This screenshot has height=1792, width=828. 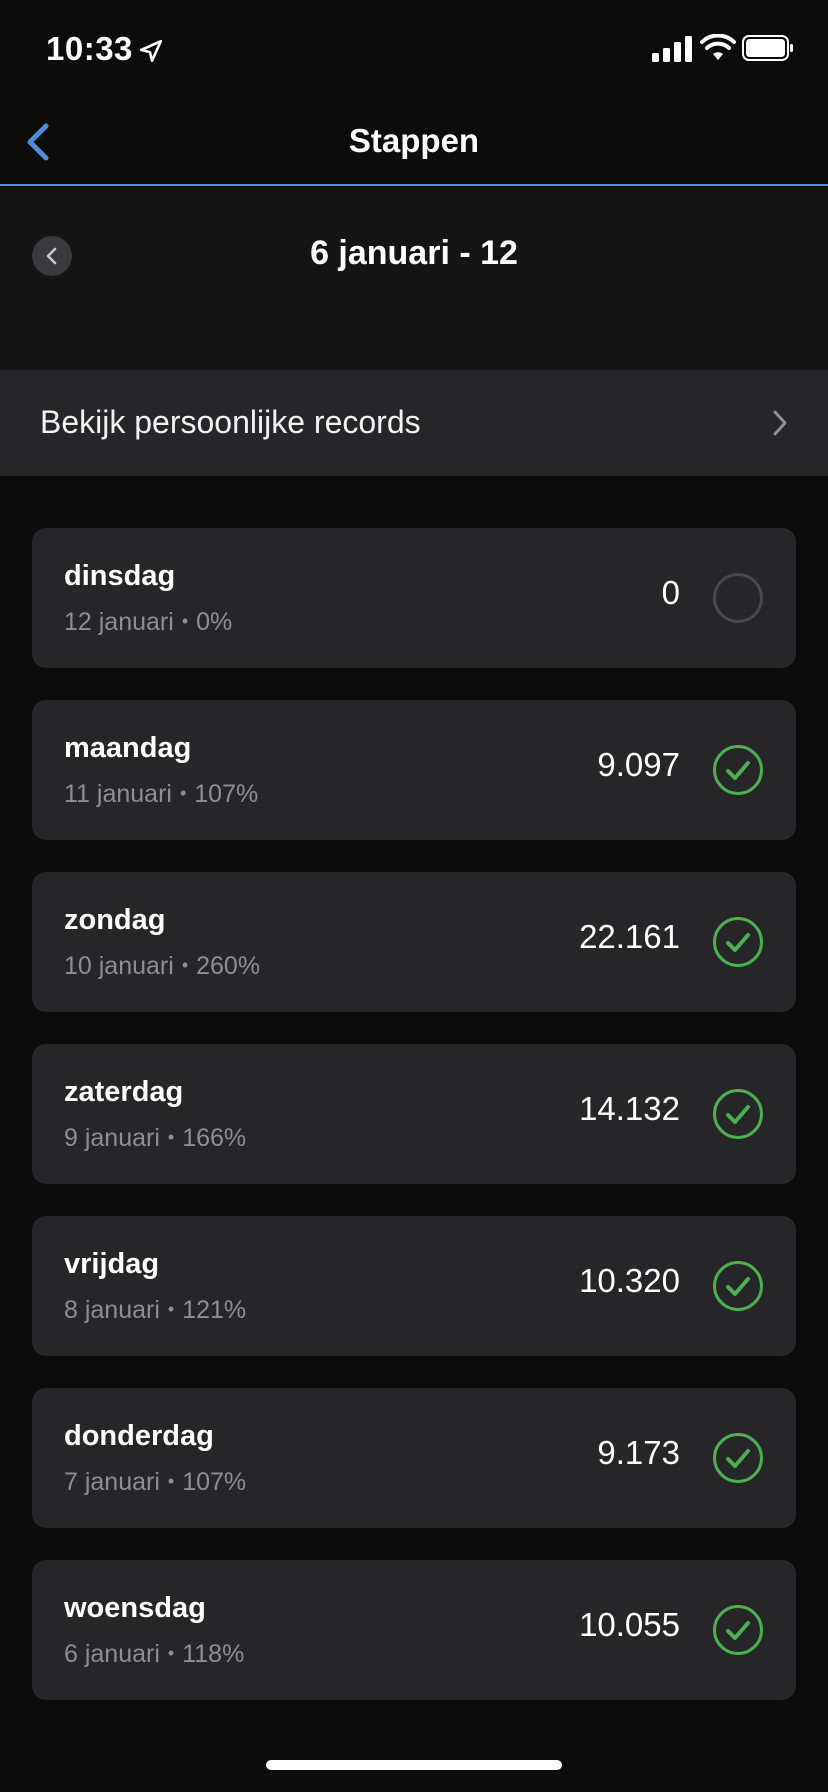 I want to click on location-arrow-icon, so click(x=151, y=51).